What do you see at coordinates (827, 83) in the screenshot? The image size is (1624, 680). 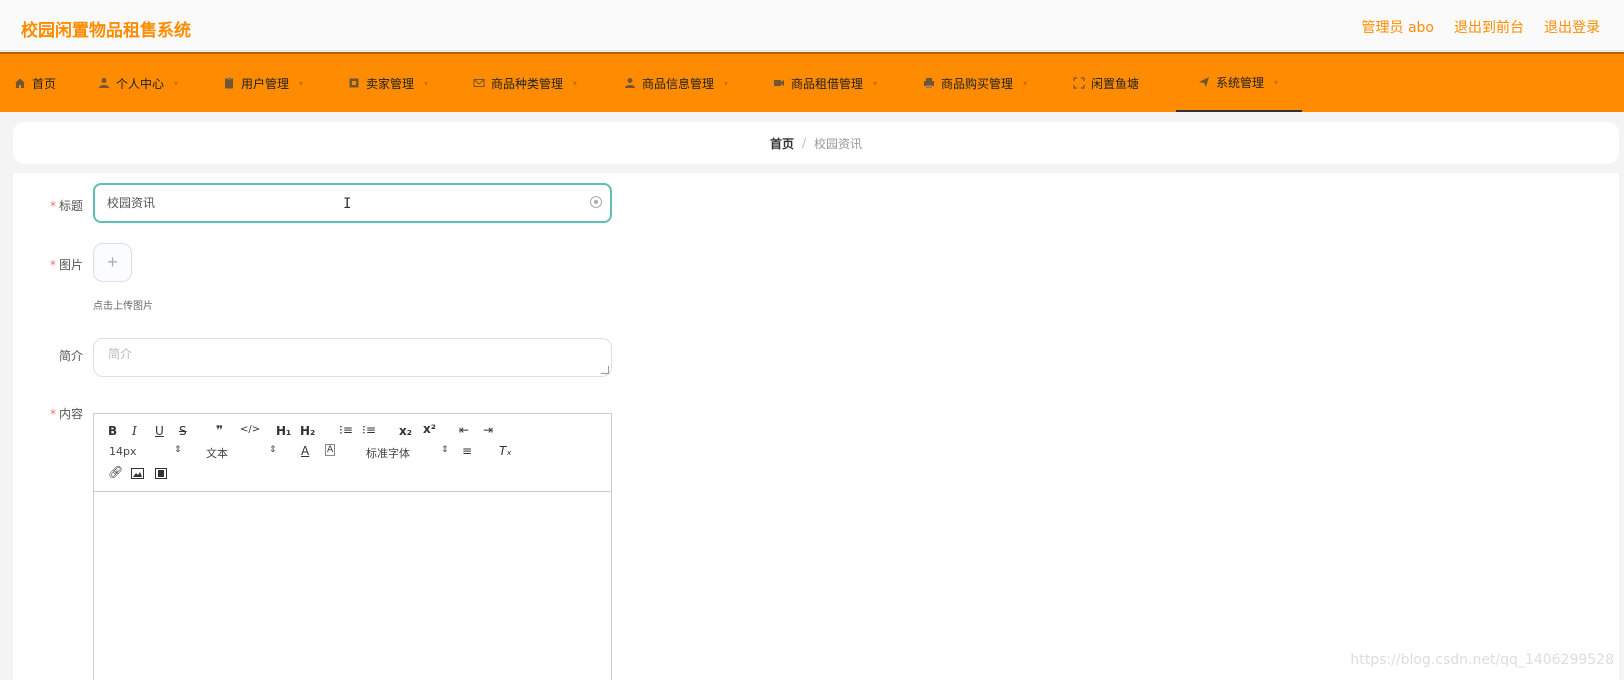 I see `nav-label: 商品租借管理` at bounding box center [827, 83].